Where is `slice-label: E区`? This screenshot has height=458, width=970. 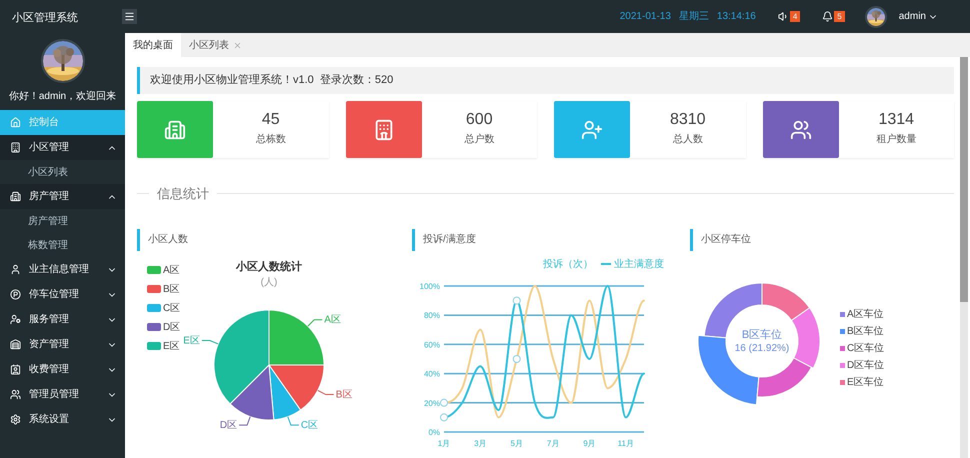
slice-label: E区 is located at coordinates (191, 341).